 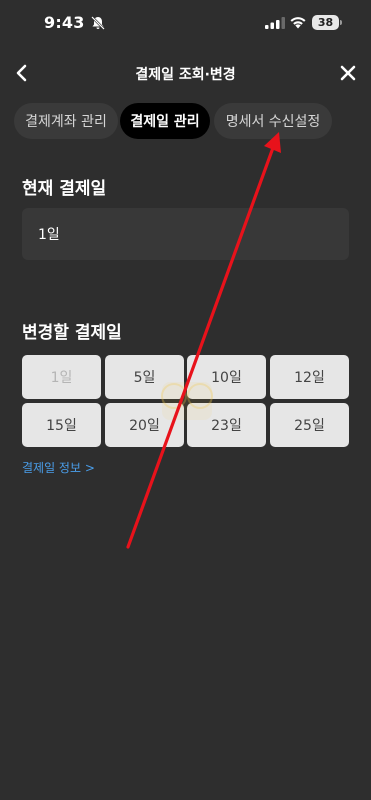 I want to click on tab-statement-settings: 명세서 수신설정, so click(x=273, y=121).